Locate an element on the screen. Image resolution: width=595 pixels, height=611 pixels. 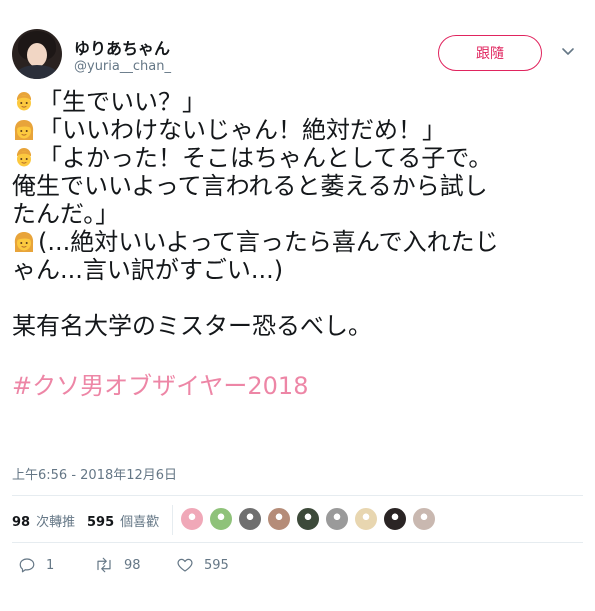
retweets-count: 98 is located at coordinates (21, 522).